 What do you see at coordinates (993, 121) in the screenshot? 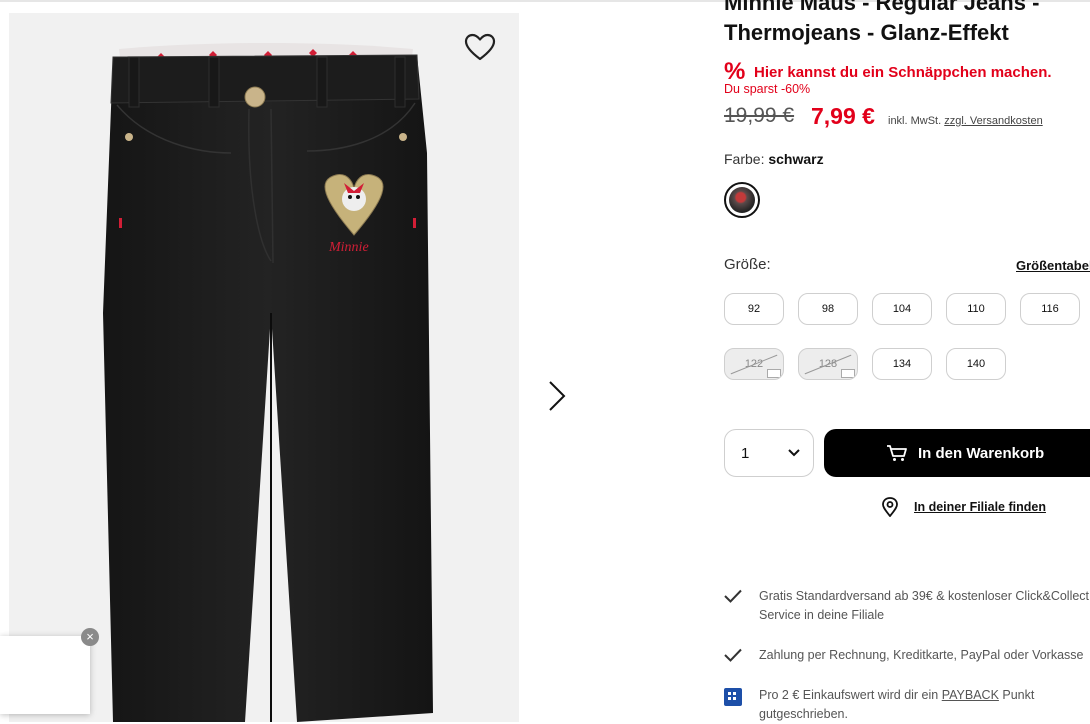
I see `shipping-costs-link: zzgl. Versandkosten` at bounding box center [993, 121].